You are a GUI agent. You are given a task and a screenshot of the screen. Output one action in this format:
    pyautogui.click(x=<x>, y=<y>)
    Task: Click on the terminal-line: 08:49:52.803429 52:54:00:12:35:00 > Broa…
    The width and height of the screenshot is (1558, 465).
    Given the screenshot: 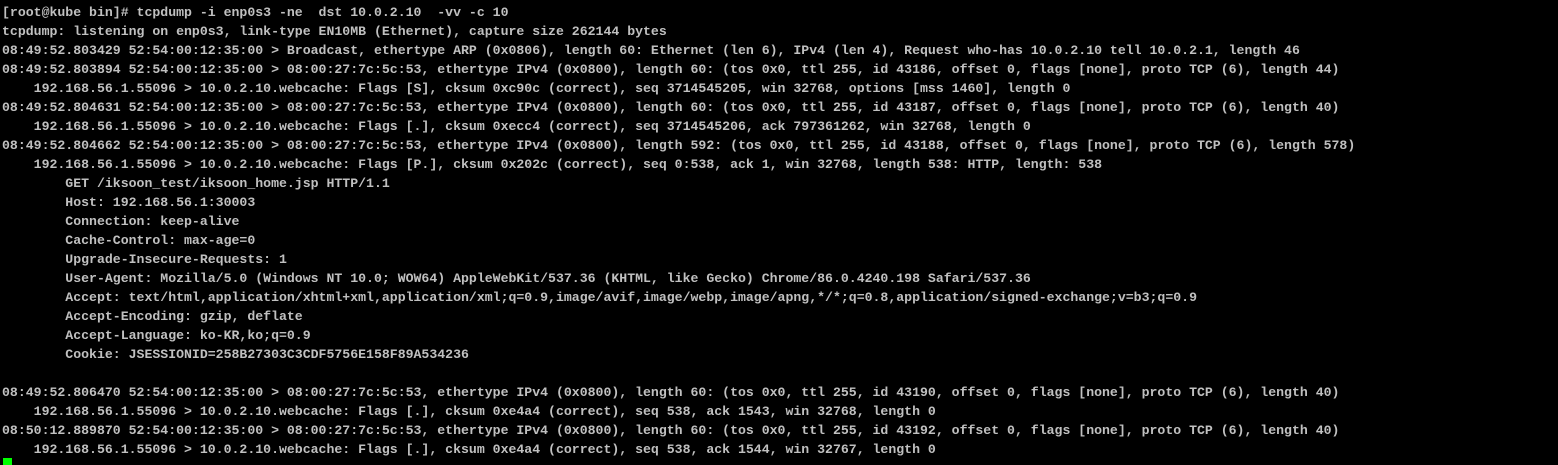 What is the action you would take?
    pyautogui.click(x=651, y=50)
    